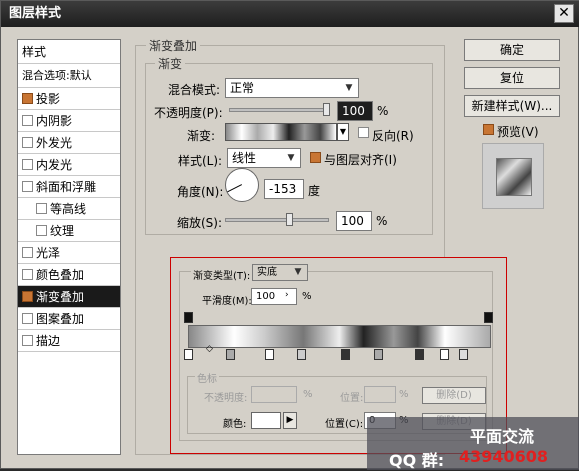  Describe the element at coordinates (201, 136) in the screenshot. I see `gradient-label: 渐变:` at that location.